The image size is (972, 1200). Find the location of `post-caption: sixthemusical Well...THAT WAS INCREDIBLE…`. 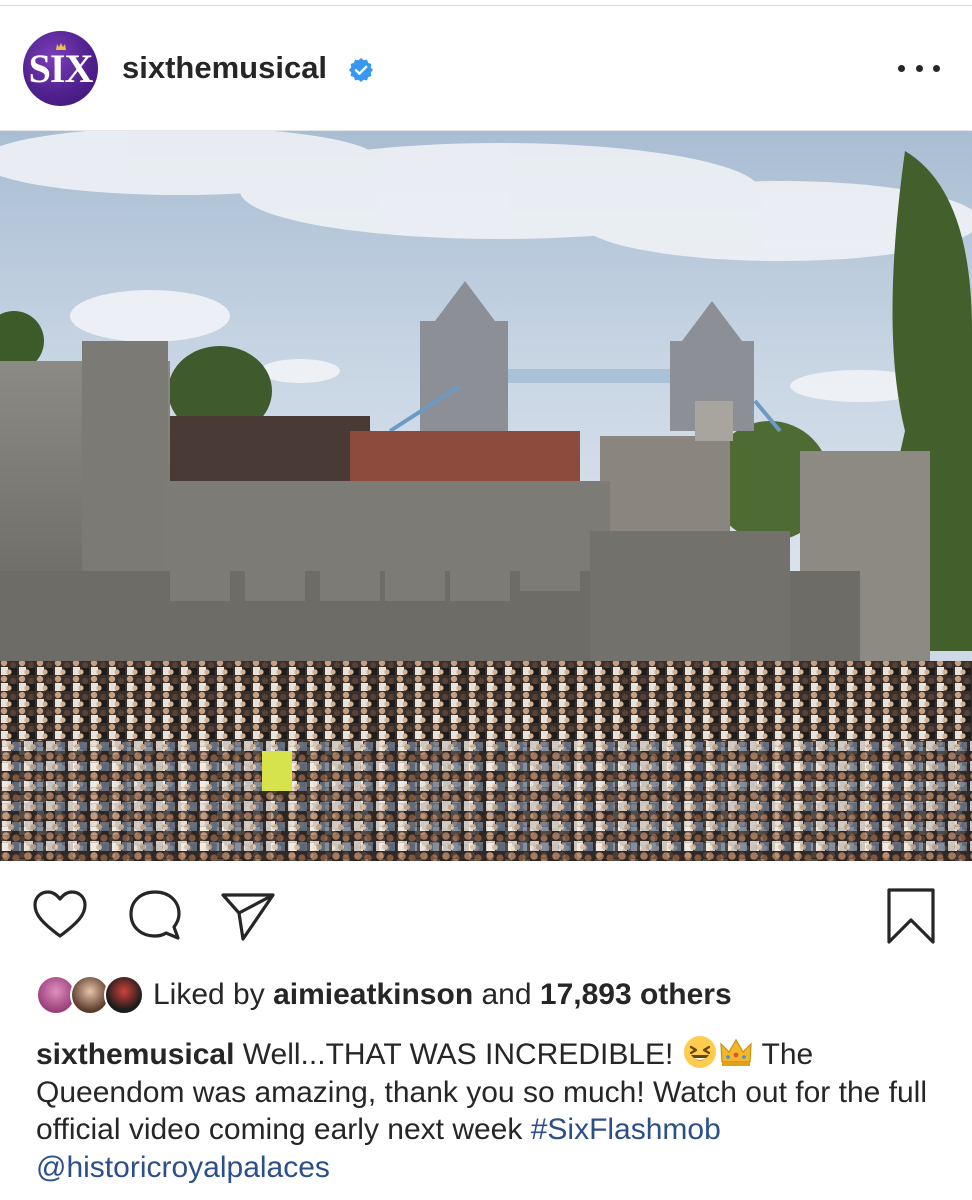

post-caption: sixthemusical Well...THAT WAS INCREDIBLE… is located at coordinates (492, 1110).